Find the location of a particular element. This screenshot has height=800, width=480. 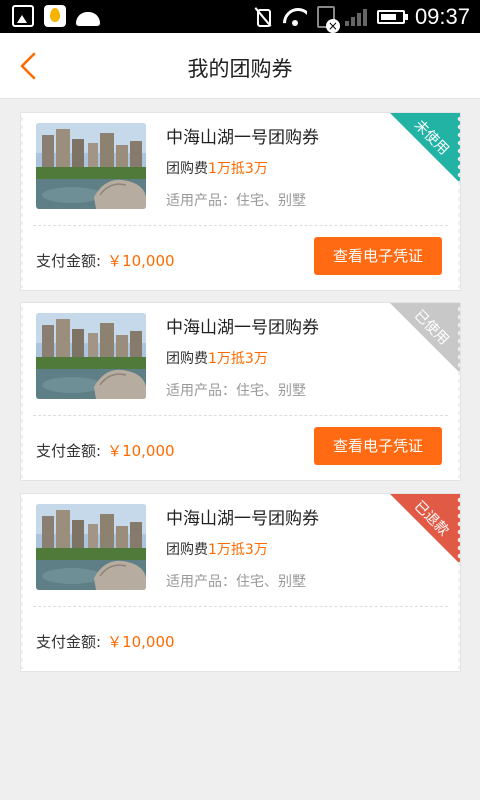

status-badge: 未使用 is located at coordinates (425, 148).